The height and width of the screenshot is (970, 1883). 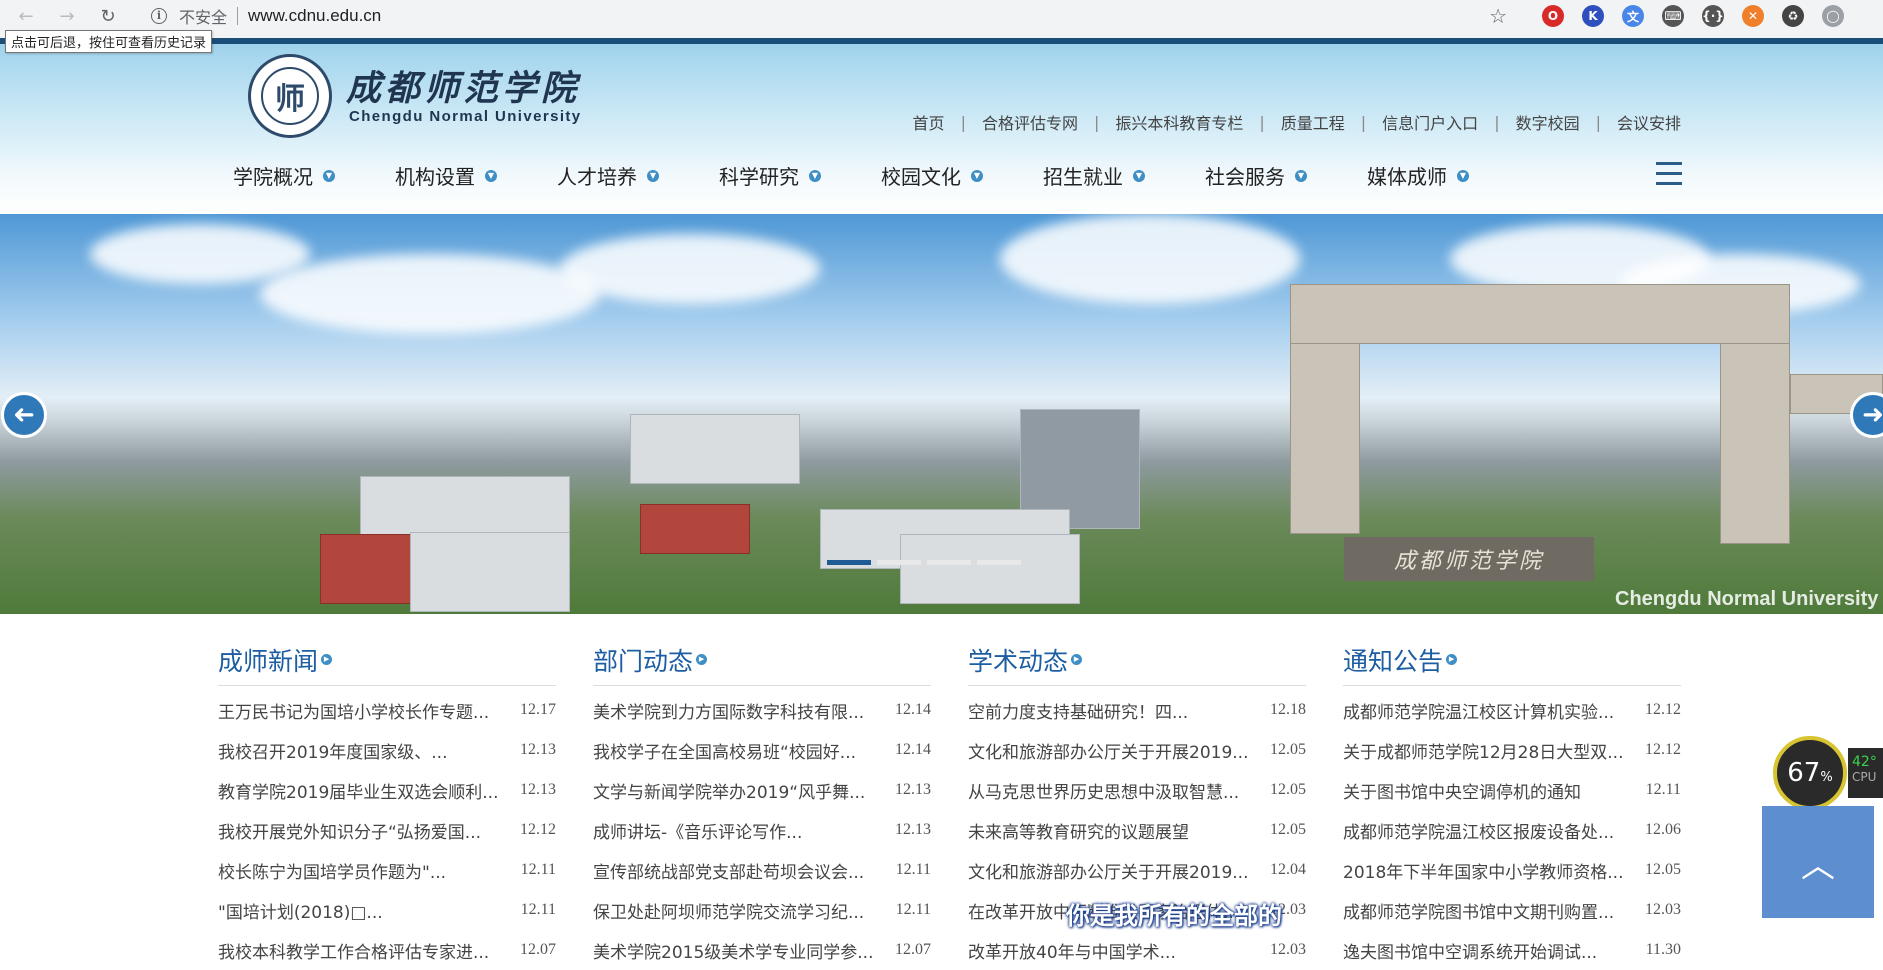 I want to click on news-item: 未来高等教育研究的议题展望 12.05, so click(x=1137, y=830).